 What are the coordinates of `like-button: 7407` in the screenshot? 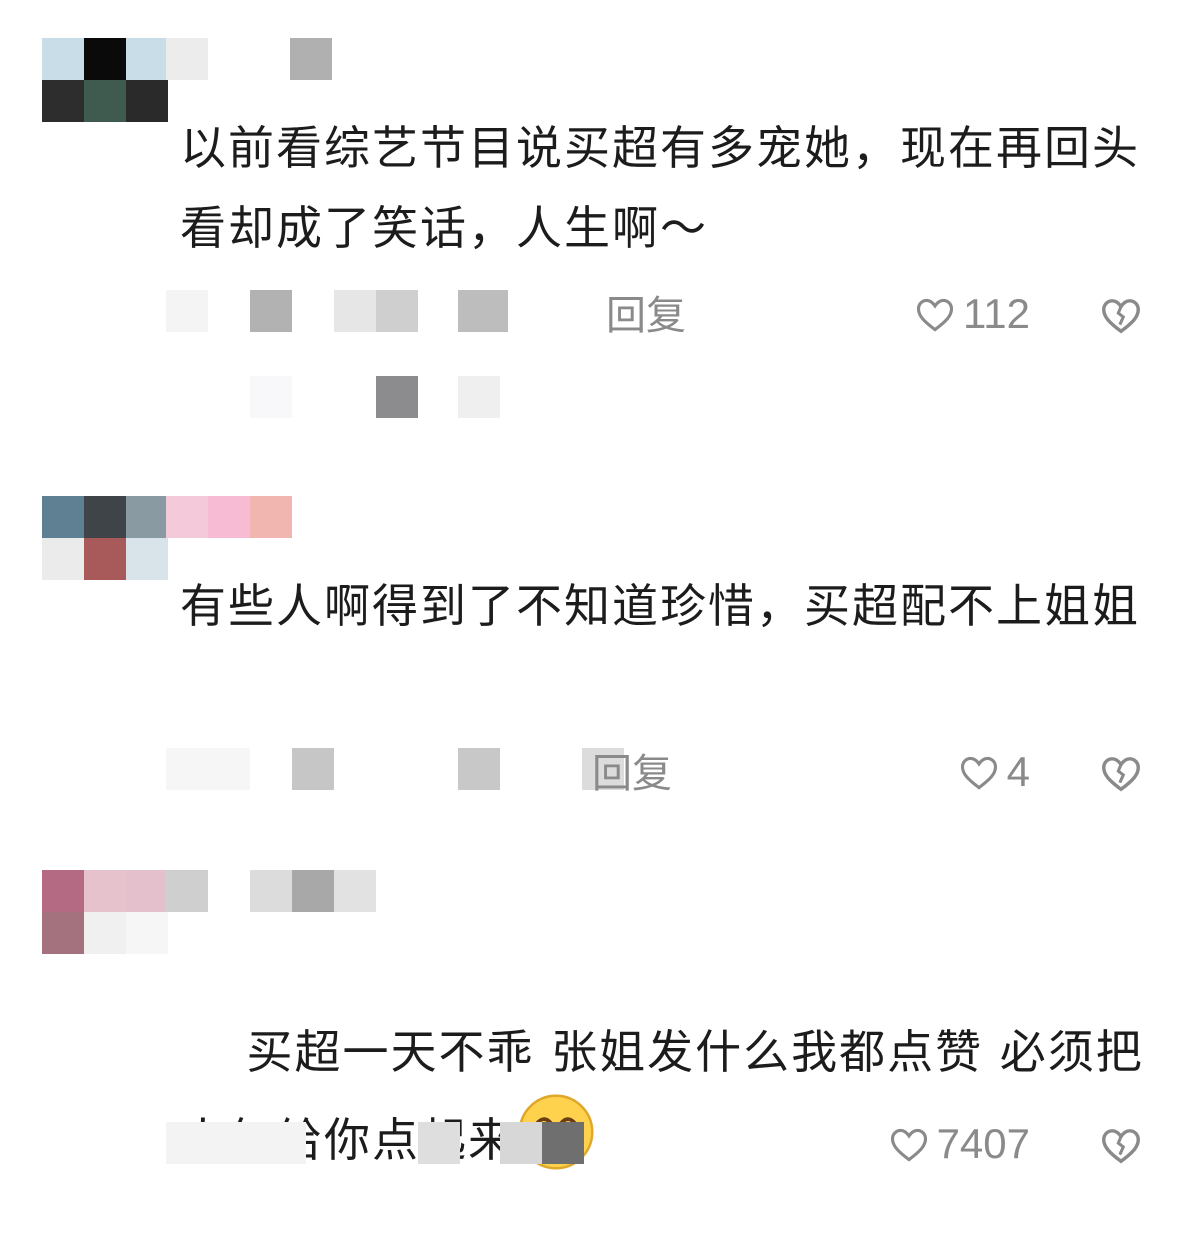 It's located at (958, 1144).